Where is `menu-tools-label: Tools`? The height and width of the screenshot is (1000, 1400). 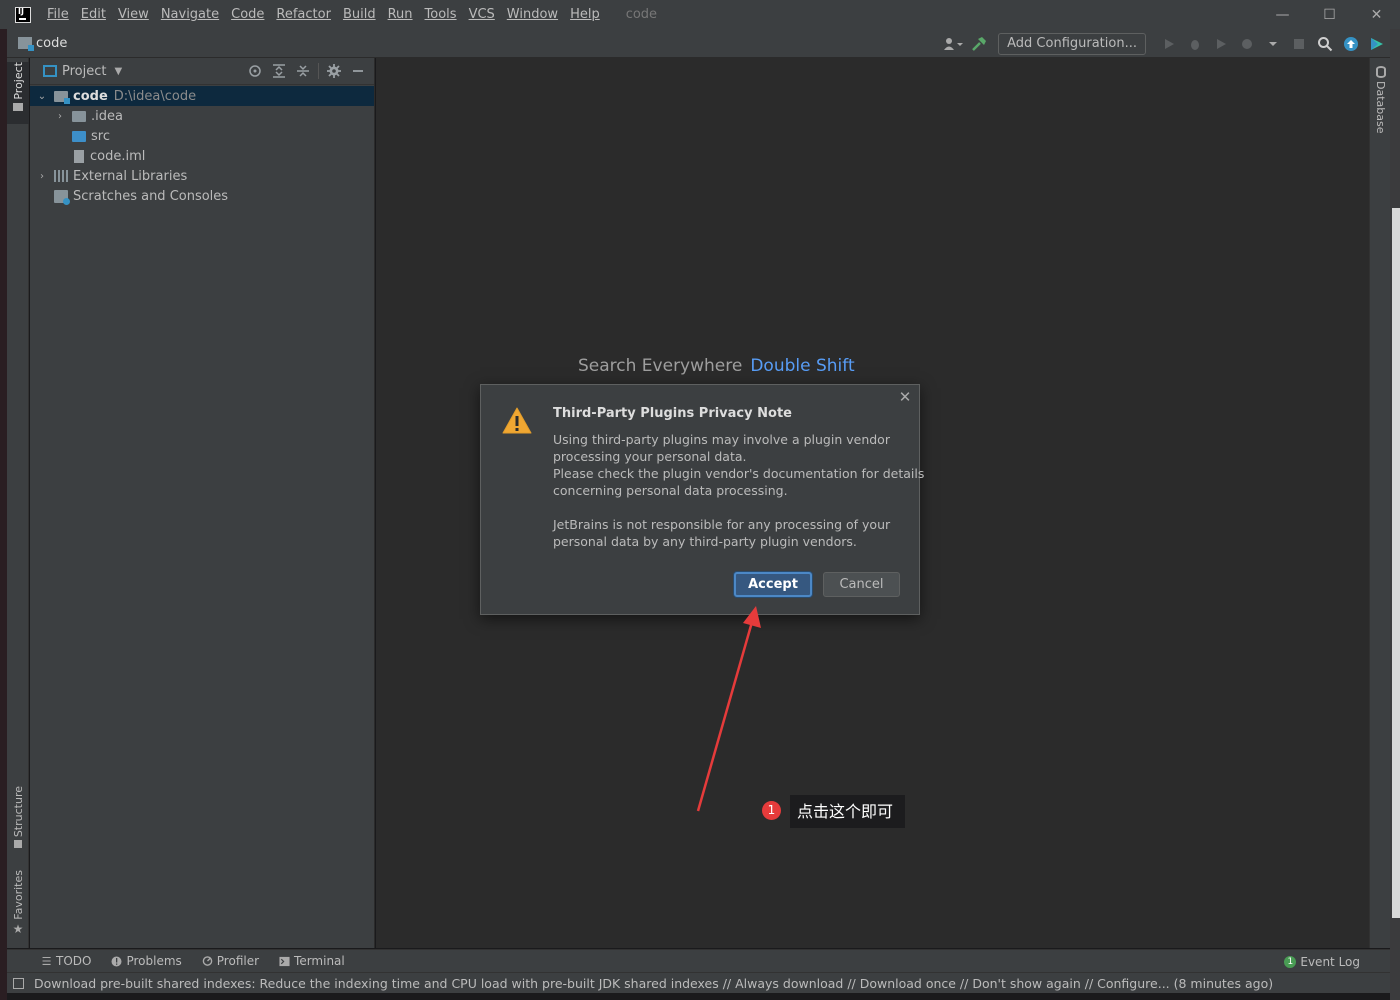 menu-tools-label: Tools is located at coordinates (440, 14).